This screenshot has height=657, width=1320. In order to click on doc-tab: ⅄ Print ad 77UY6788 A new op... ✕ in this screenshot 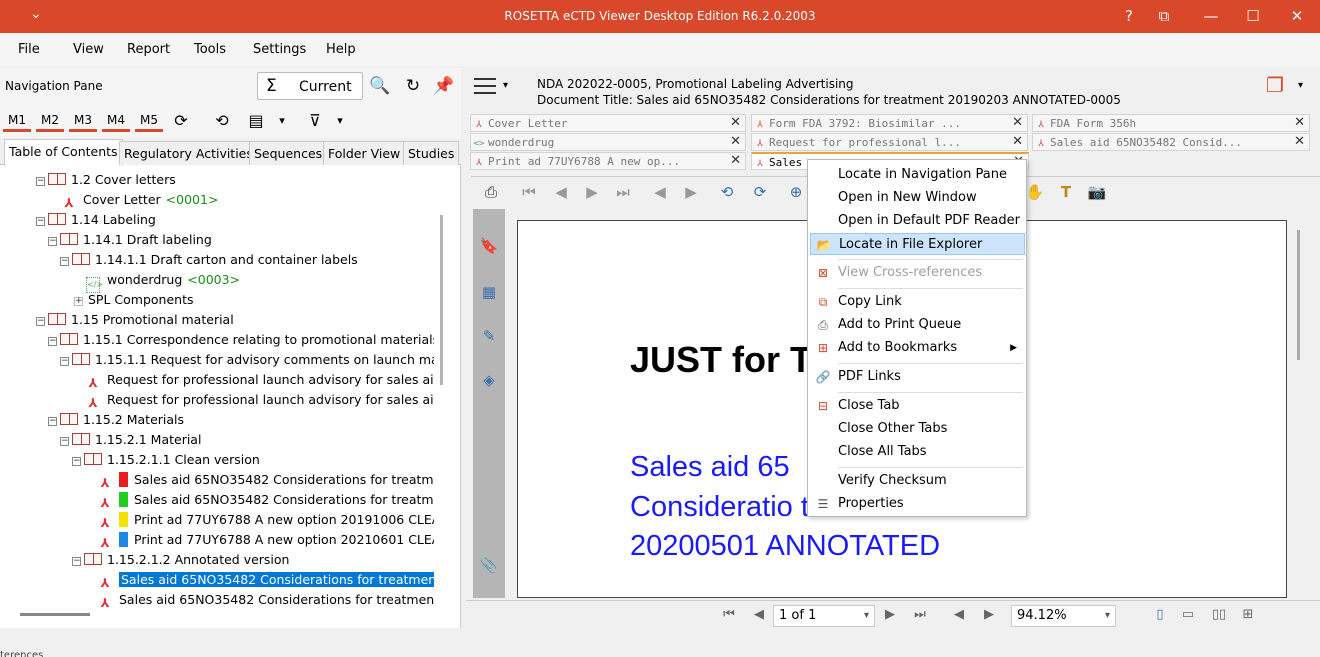, I will do `click(608, 161)`.